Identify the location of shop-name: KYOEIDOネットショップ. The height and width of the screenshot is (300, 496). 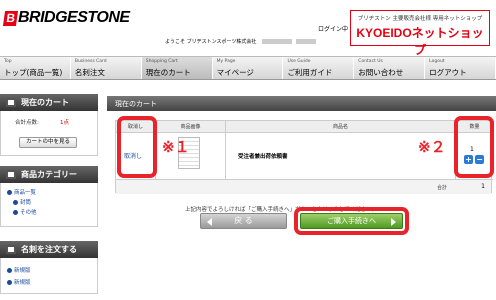
(420, 41).